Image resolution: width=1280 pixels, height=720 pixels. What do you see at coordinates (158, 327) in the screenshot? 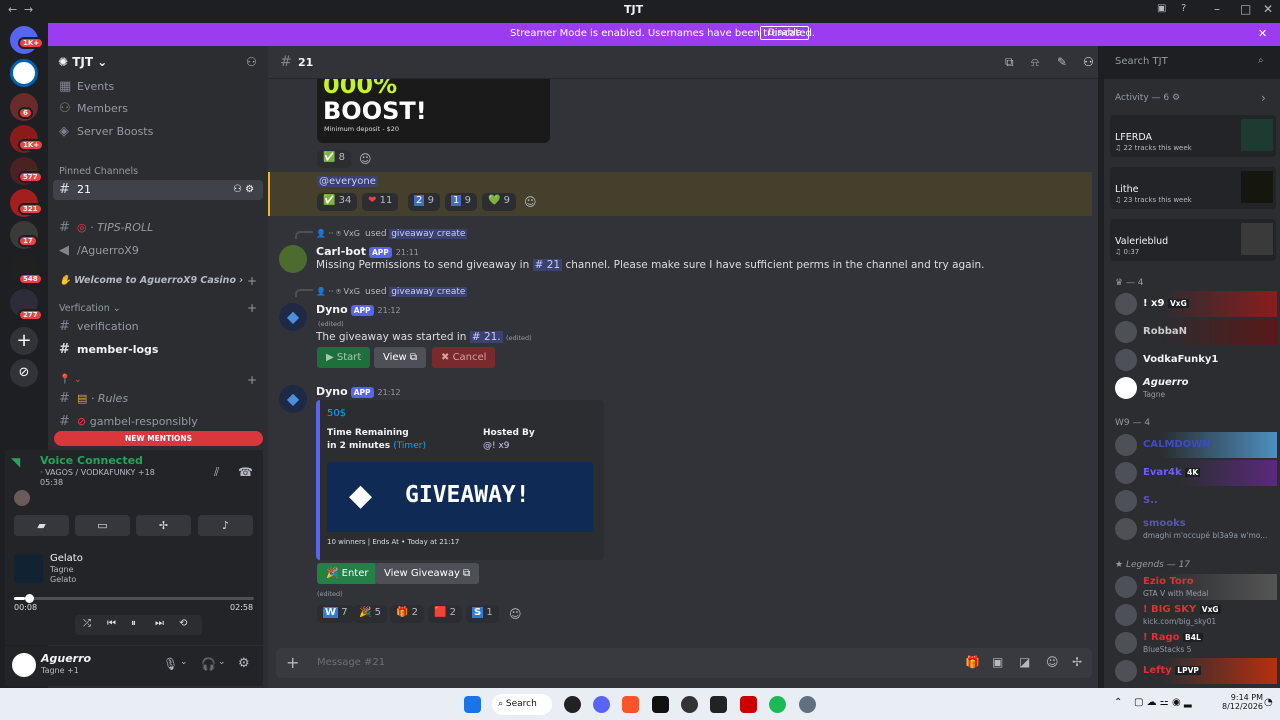
I see `channel-verification: # verification` at bounding box center [158, 327].